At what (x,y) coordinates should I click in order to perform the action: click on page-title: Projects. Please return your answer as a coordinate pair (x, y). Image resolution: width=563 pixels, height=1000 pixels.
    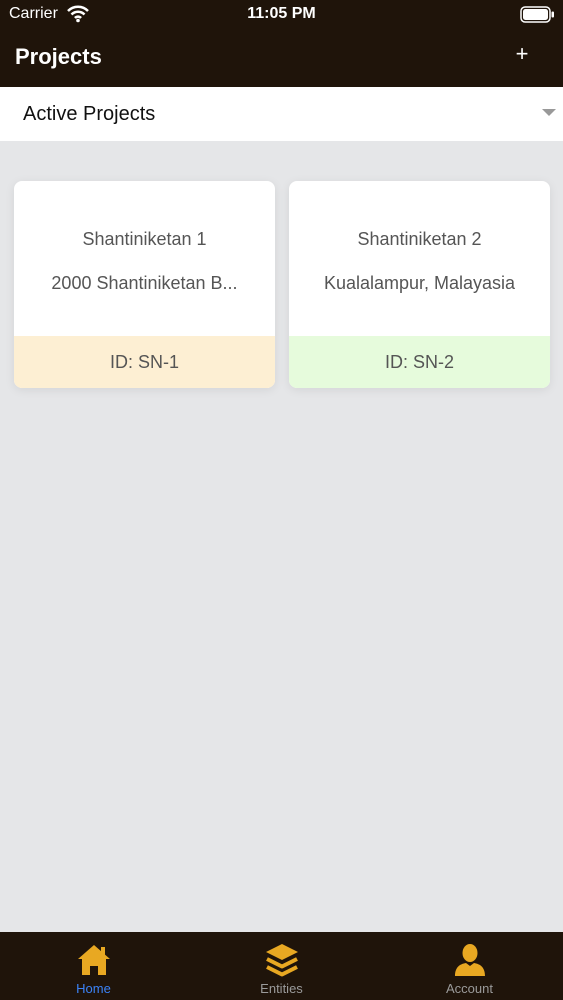
    Looking at the image, I should click on (58, 56).